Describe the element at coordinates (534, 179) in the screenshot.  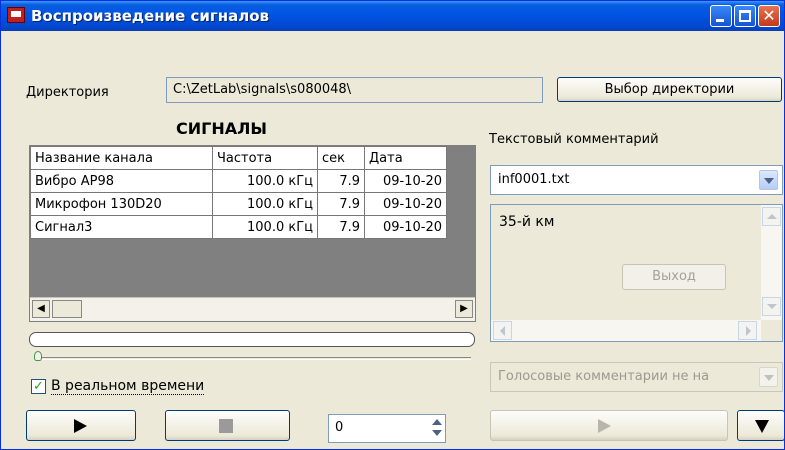
I see `comment-file-value: inf0001.txt` at that location.